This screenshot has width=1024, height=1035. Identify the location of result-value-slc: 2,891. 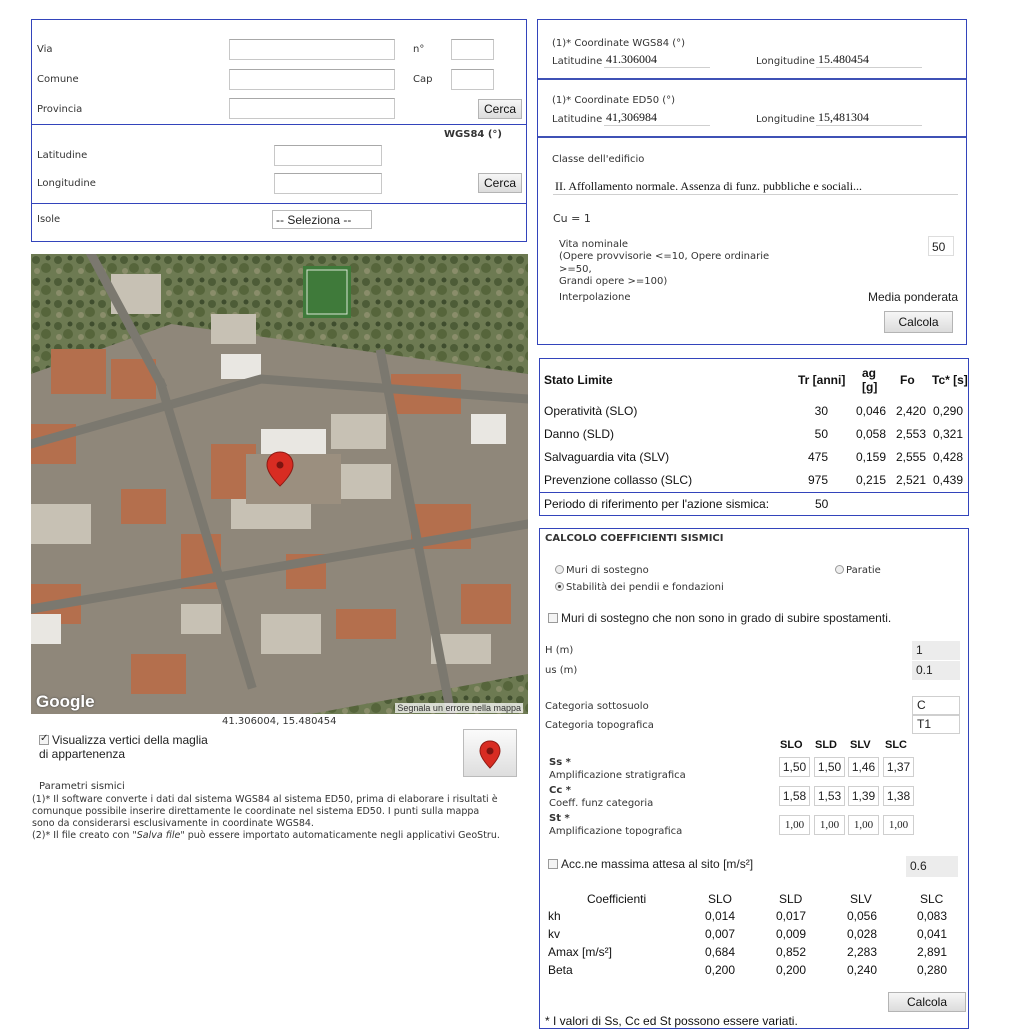
(932, 952).